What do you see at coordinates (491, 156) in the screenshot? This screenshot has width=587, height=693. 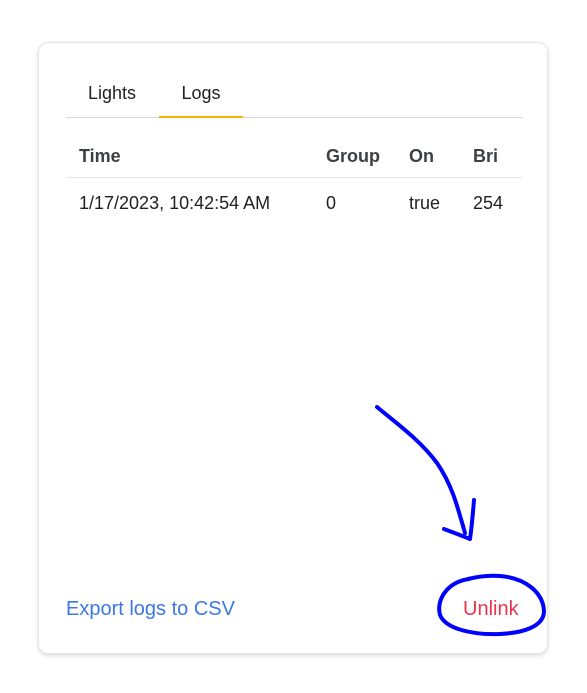 I see `column-header-bri: Bri` at bounding box center [491, 156].